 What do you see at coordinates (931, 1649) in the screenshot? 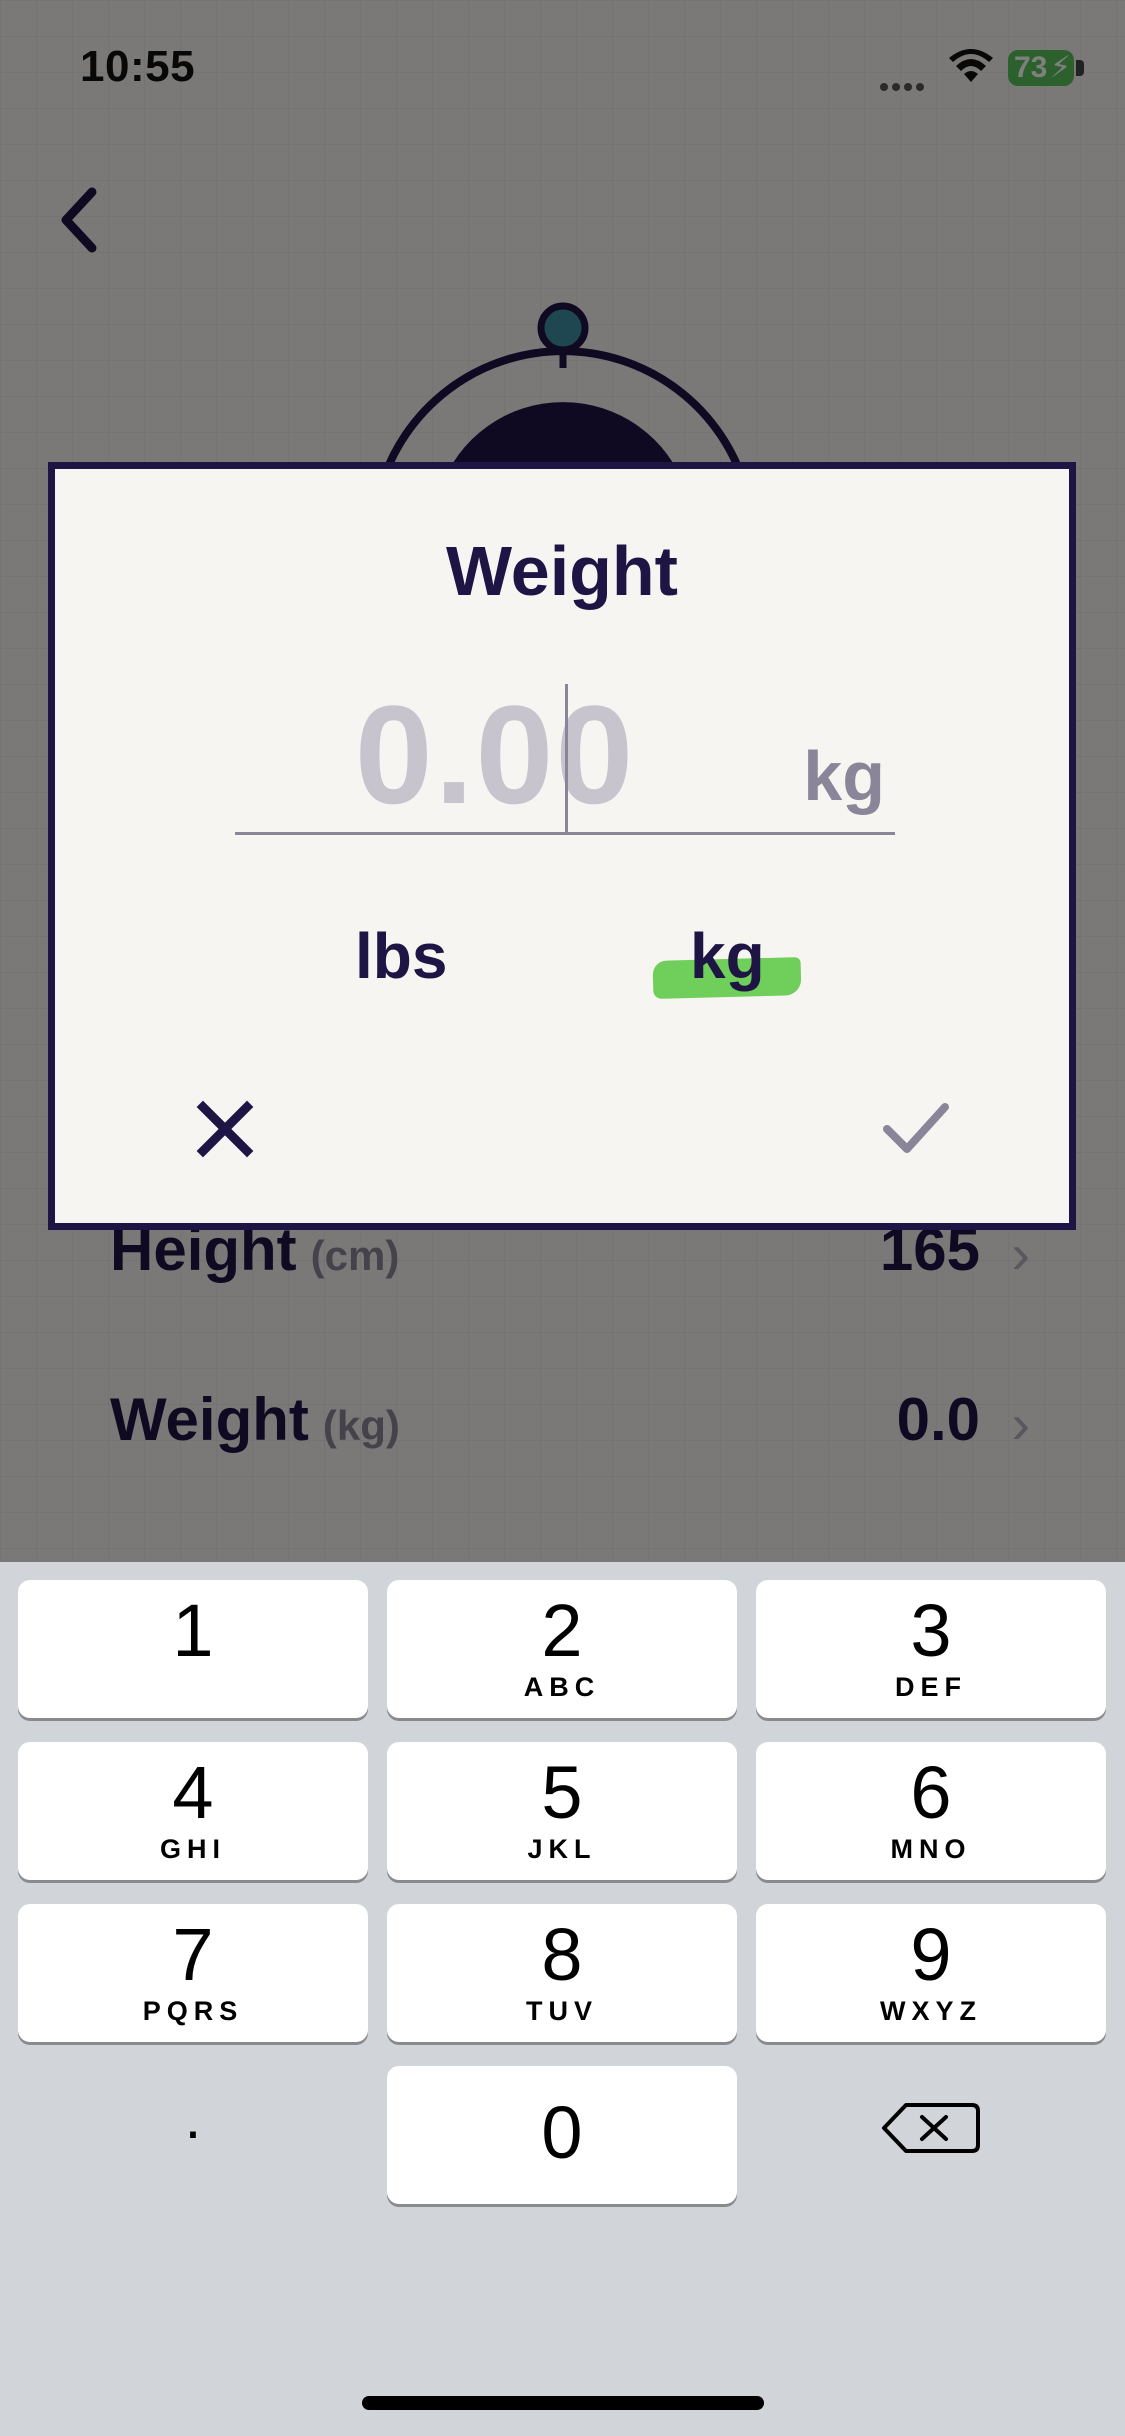
I see `key-3: 3 DEF` at bounding box center [931, 1649].